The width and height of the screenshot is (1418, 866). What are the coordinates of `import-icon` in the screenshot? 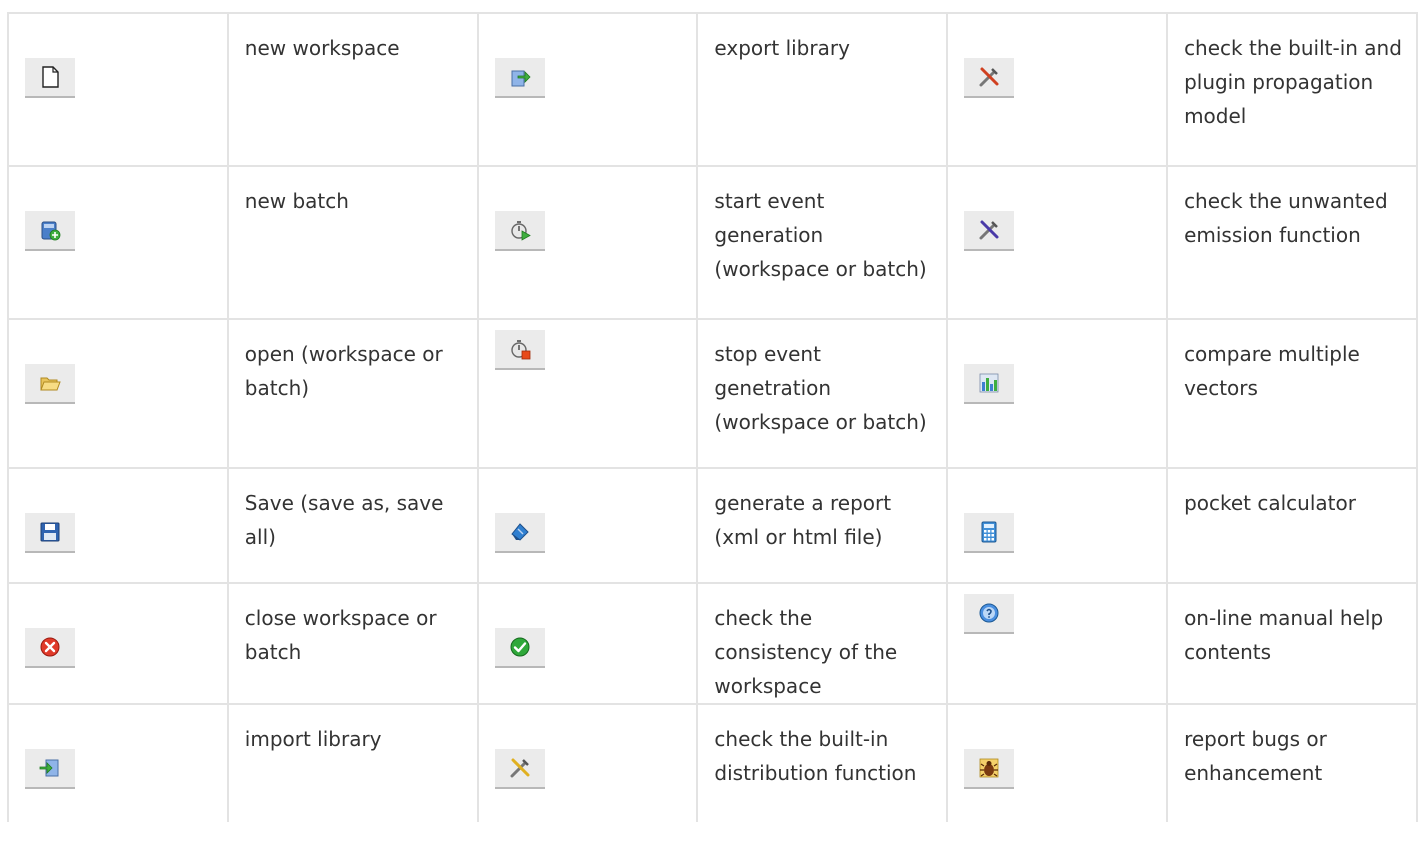 It's located at (49, 768).